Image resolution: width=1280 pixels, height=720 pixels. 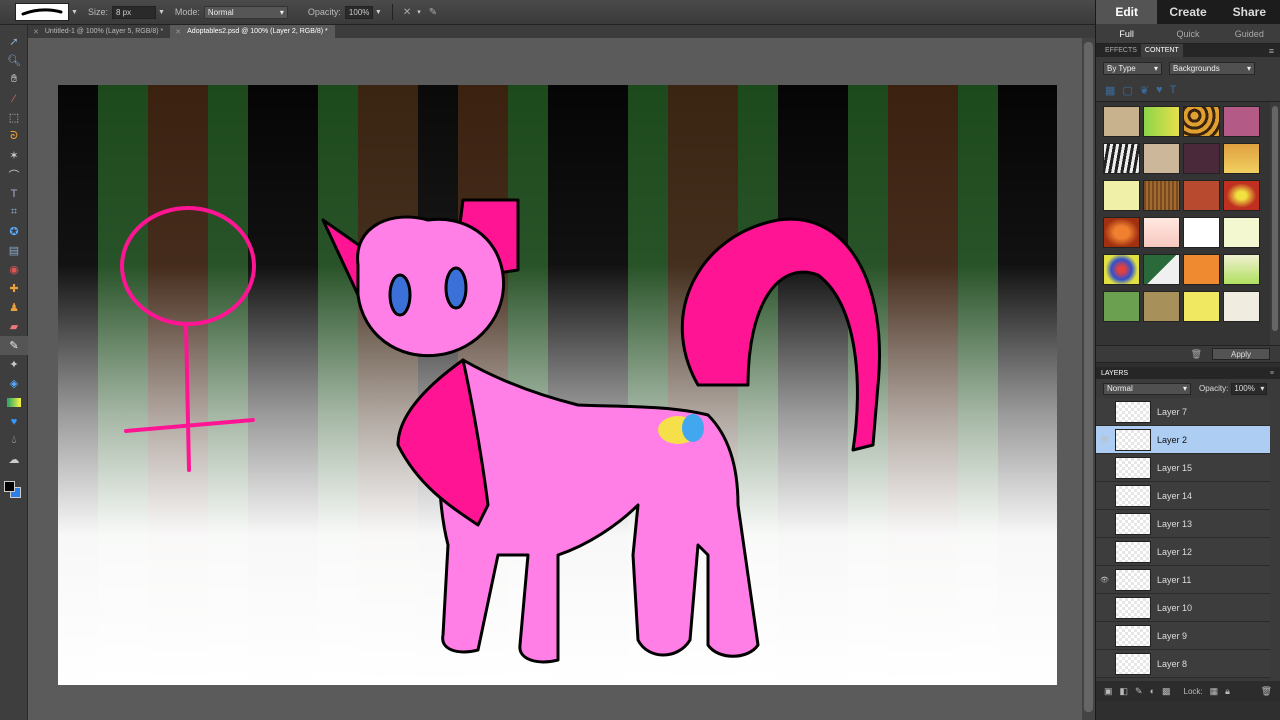 I want to click on tab-untitled-1: ✕ Untitled-1 @ 100% (Layer 5, RGB/8) *, so click(x=99, y=31).